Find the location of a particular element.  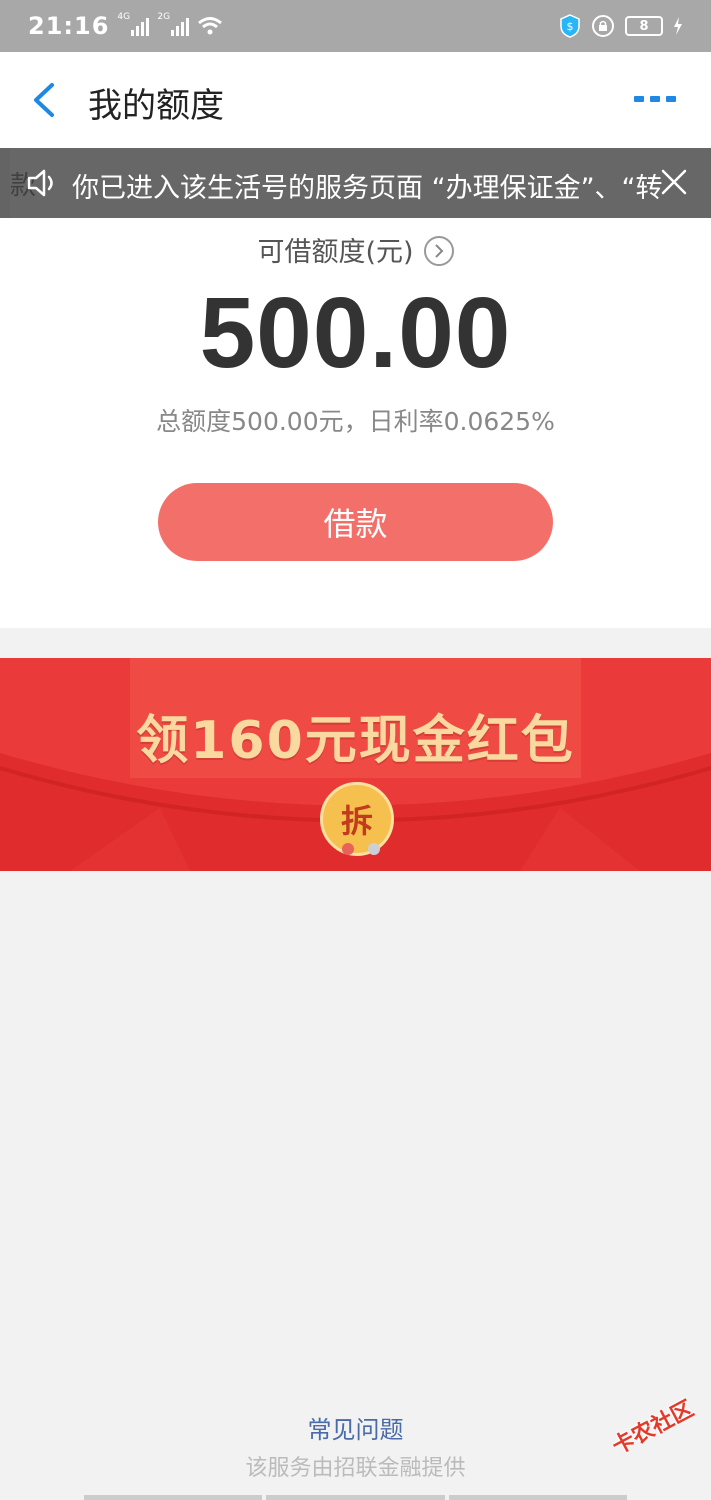

bottom-divider is located at coordinates (355, 1497).